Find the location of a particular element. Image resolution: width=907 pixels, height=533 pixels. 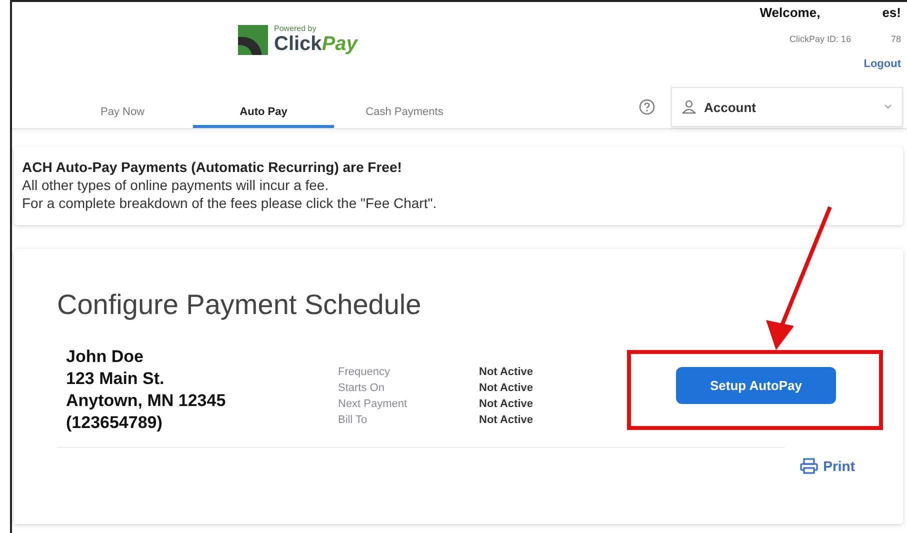

logo-text: ClickPay is located at coordinates (316, 44).